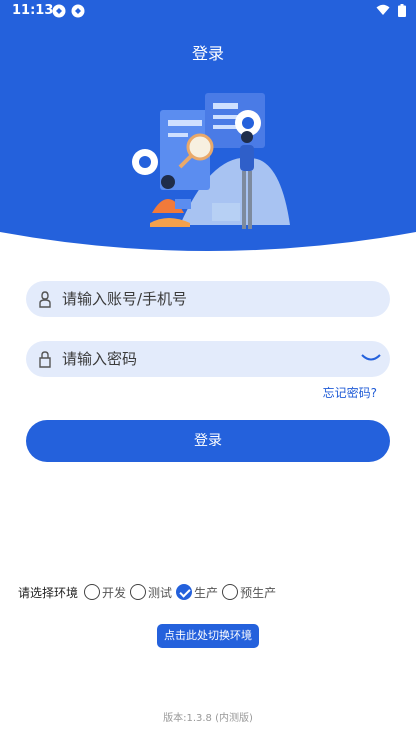  Describe the element at coordinates (33, 10) in the screenshot. I see `status-time: 11:13` at that location.